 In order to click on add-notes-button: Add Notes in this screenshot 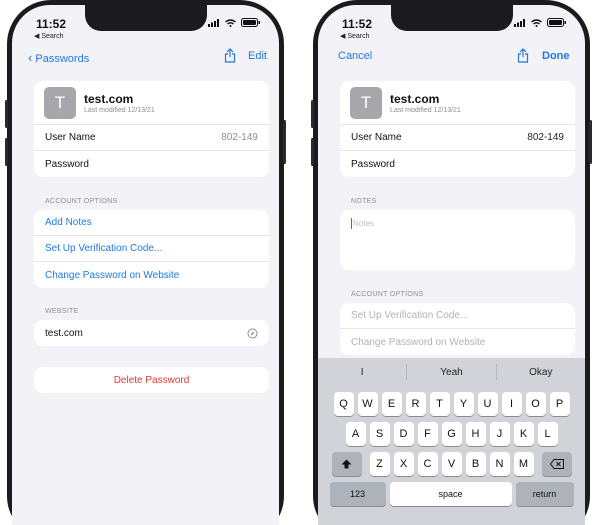, I will do `click(151, 223)`.